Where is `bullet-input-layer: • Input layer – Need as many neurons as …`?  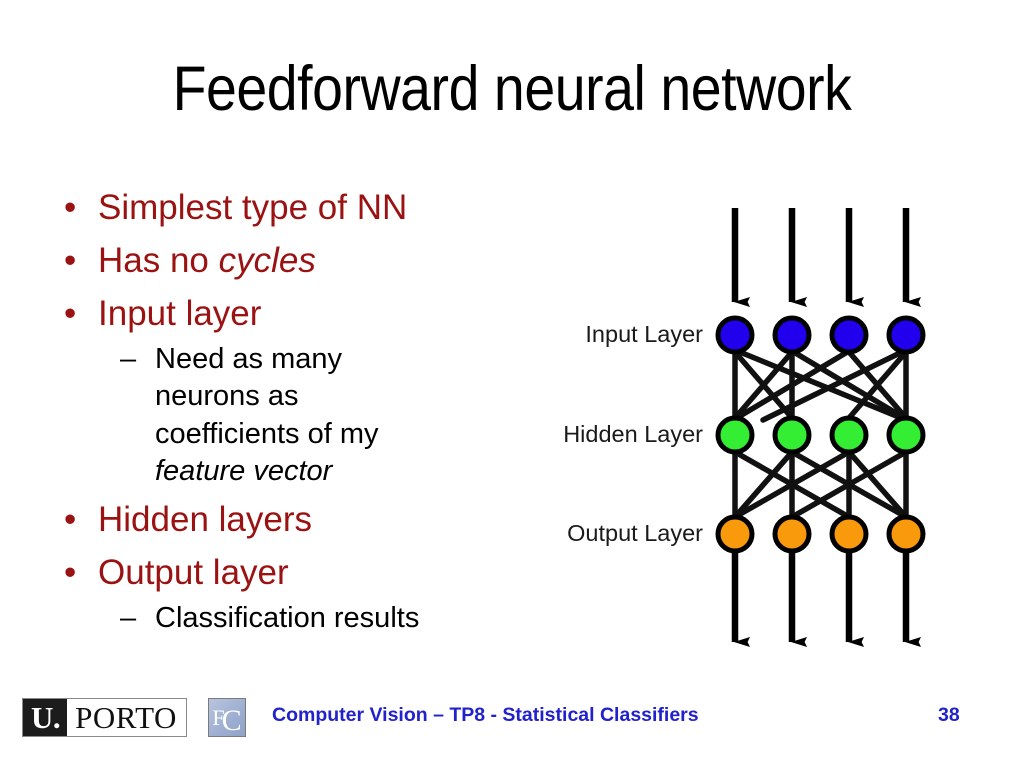
bullet-input-layer: • Input layer – Need as many neurons as … is located at coordinates (283, 389).